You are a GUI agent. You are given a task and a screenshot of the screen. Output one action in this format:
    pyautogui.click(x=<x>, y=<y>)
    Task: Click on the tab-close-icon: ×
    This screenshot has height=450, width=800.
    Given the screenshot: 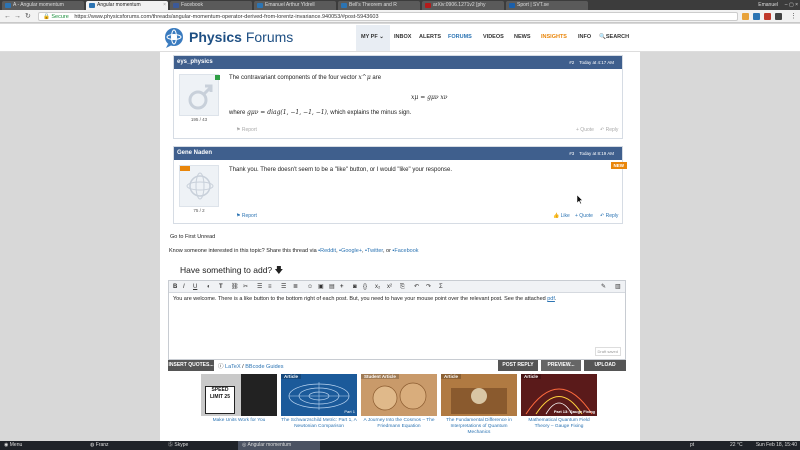 What is the action you would take?
    pyautogui.click(x=164, y=5)
    